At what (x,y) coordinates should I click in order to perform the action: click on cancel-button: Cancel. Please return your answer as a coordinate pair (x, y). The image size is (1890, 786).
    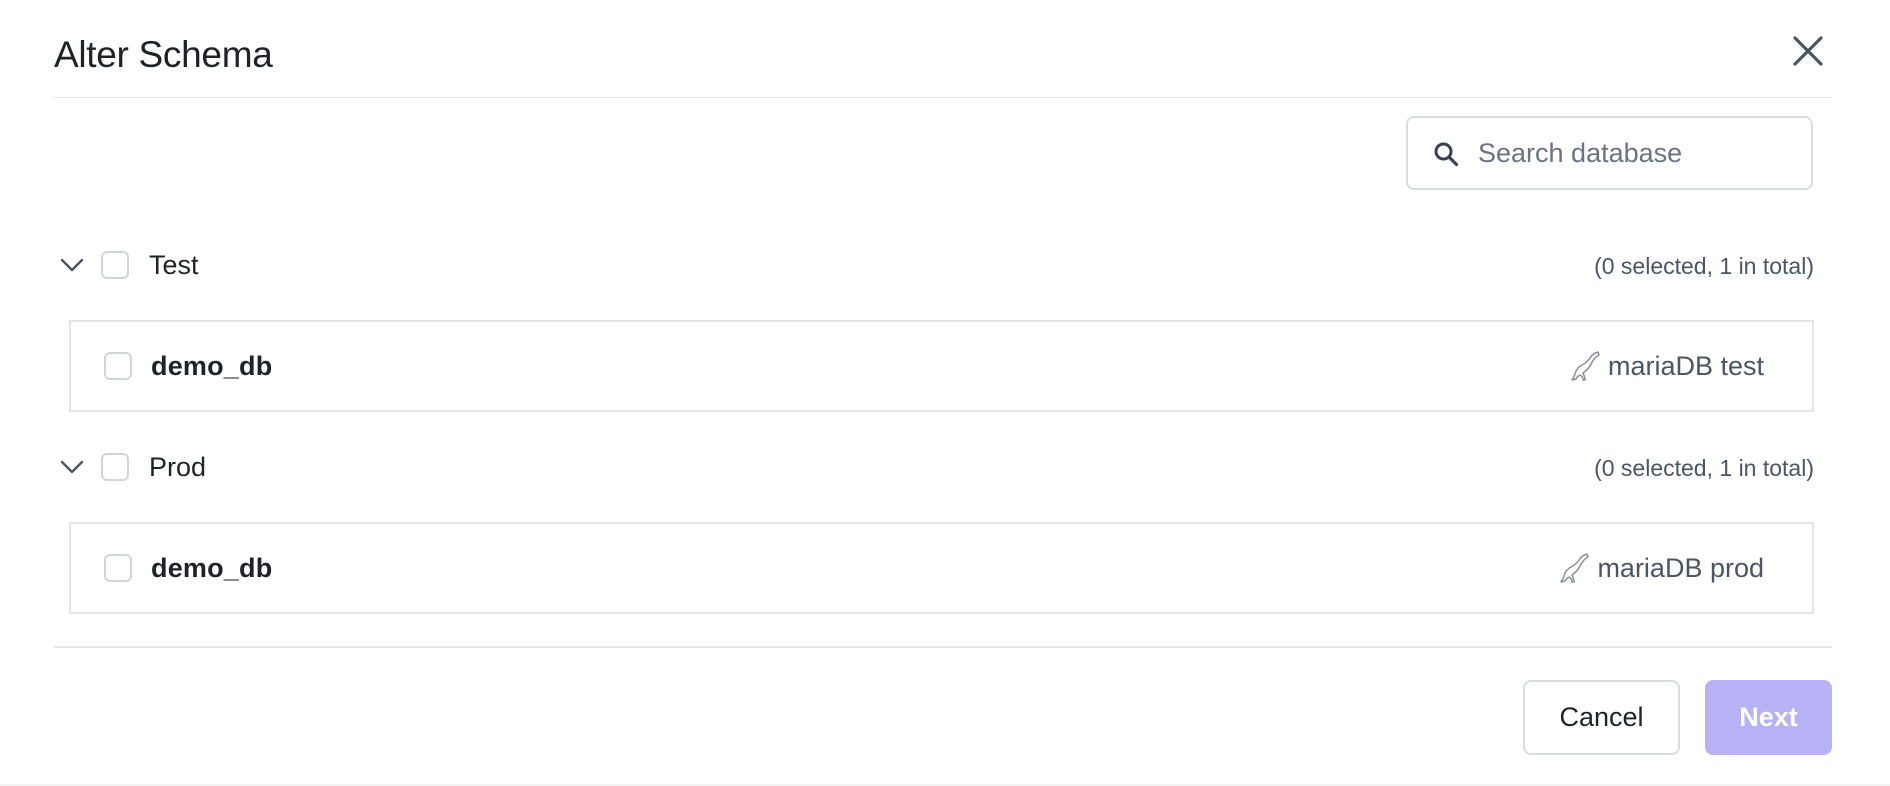
    Looking at the image, I should click on (1601, 717).